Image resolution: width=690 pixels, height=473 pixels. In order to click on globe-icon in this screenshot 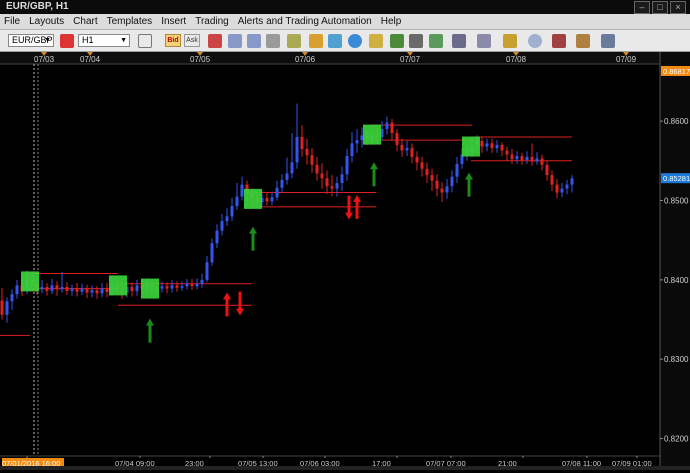, I will do `click(355, 41)`.